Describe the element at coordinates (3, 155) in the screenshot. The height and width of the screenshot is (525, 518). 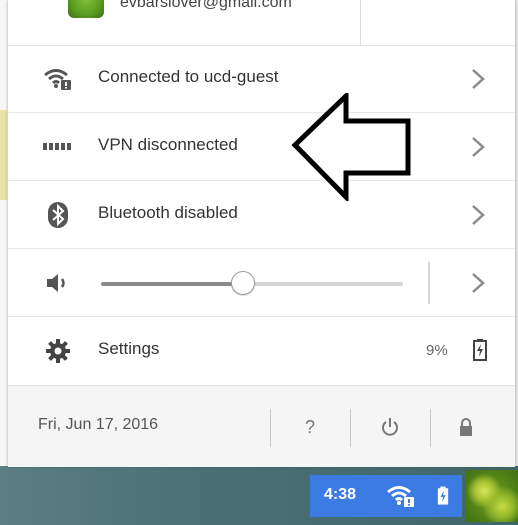
I see `desktop-wallpaper-strip` at that location.